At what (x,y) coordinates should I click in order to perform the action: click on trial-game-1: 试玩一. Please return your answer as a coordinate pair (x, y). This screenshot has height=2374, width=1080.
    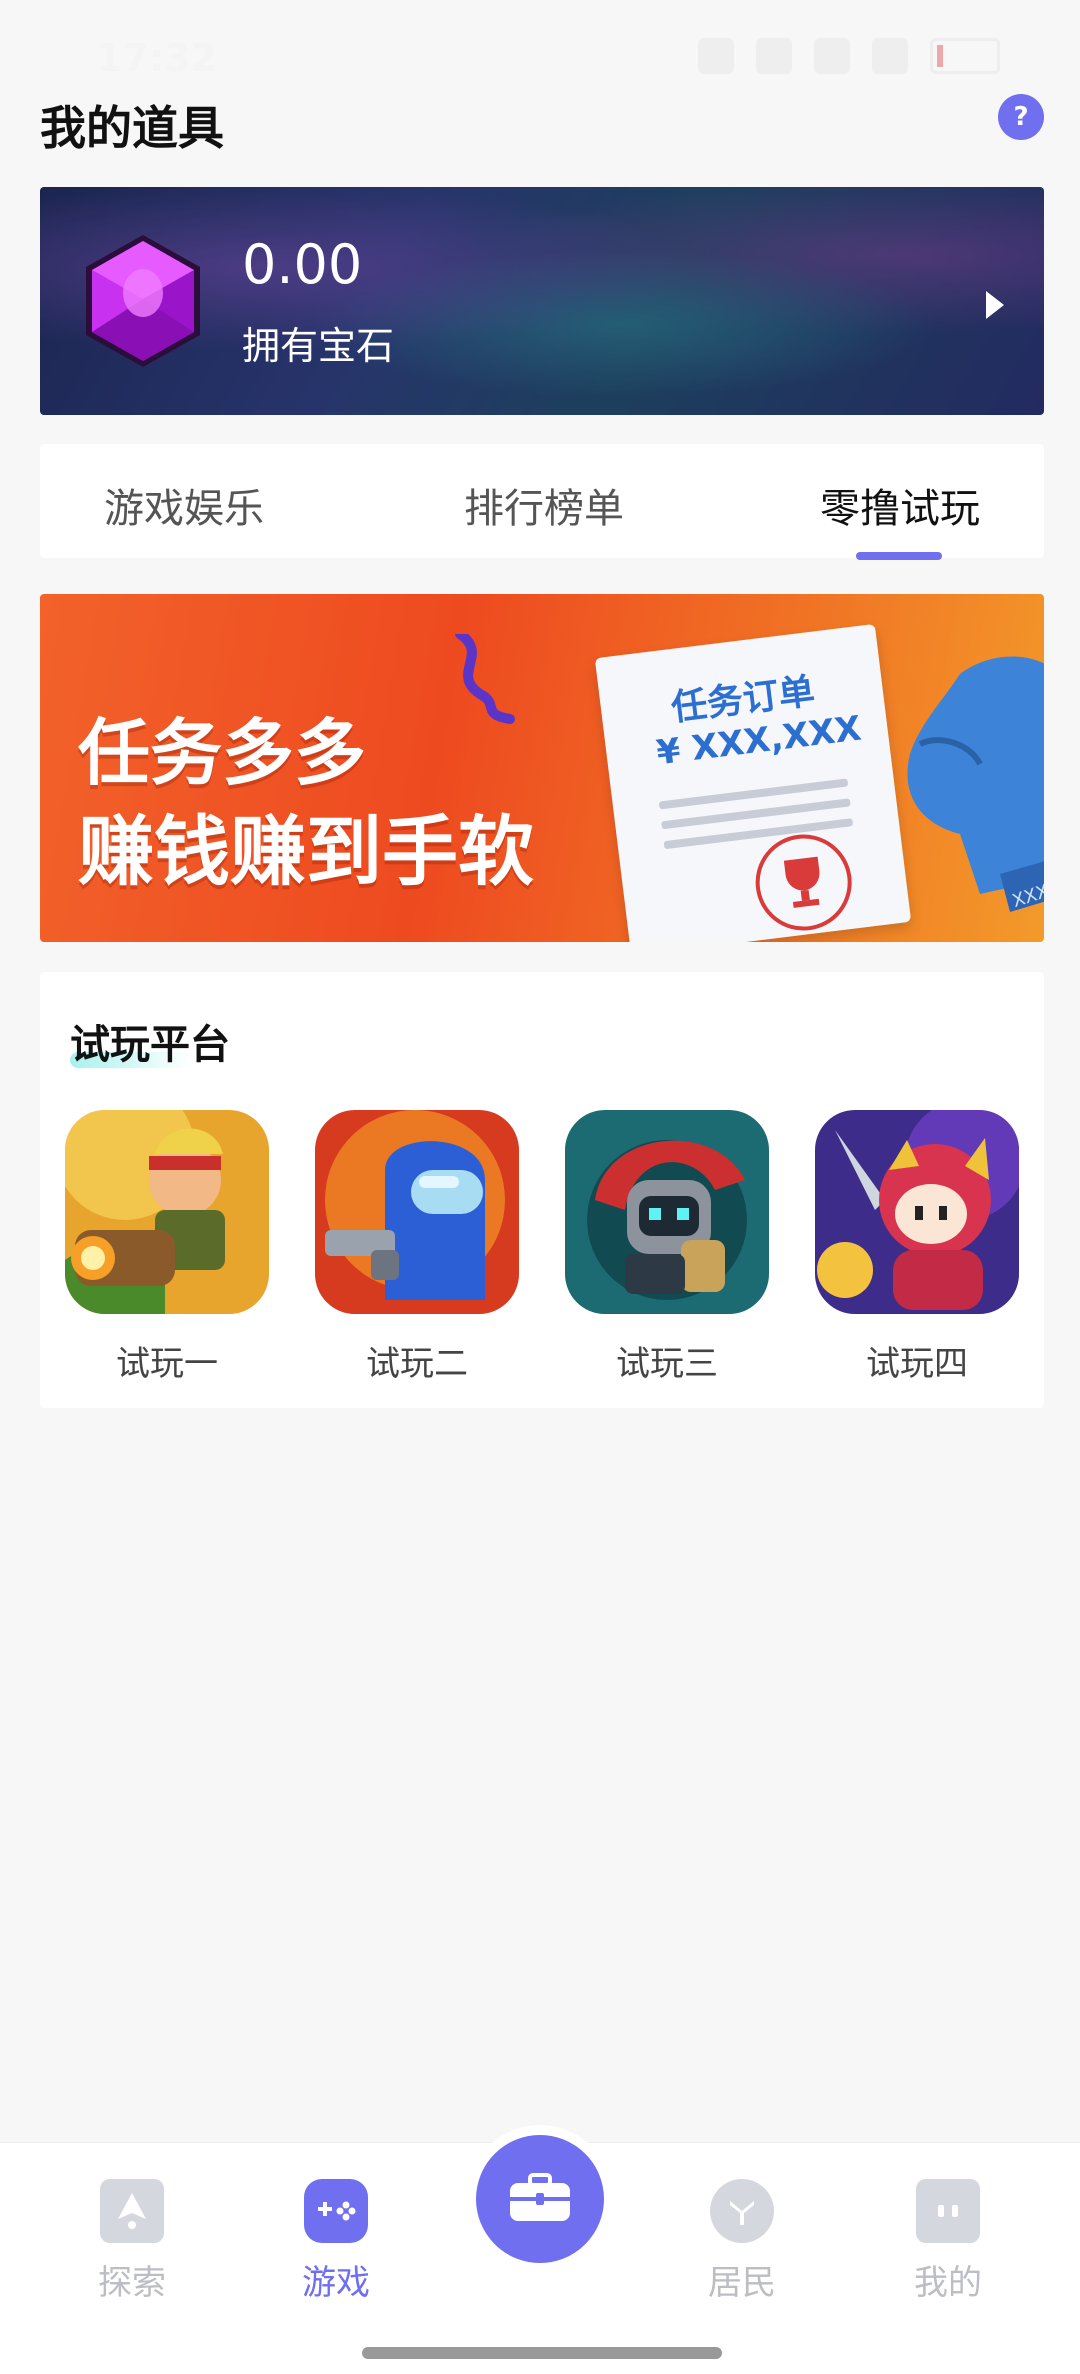
    Looking at the image, I should click on (167, 1247).